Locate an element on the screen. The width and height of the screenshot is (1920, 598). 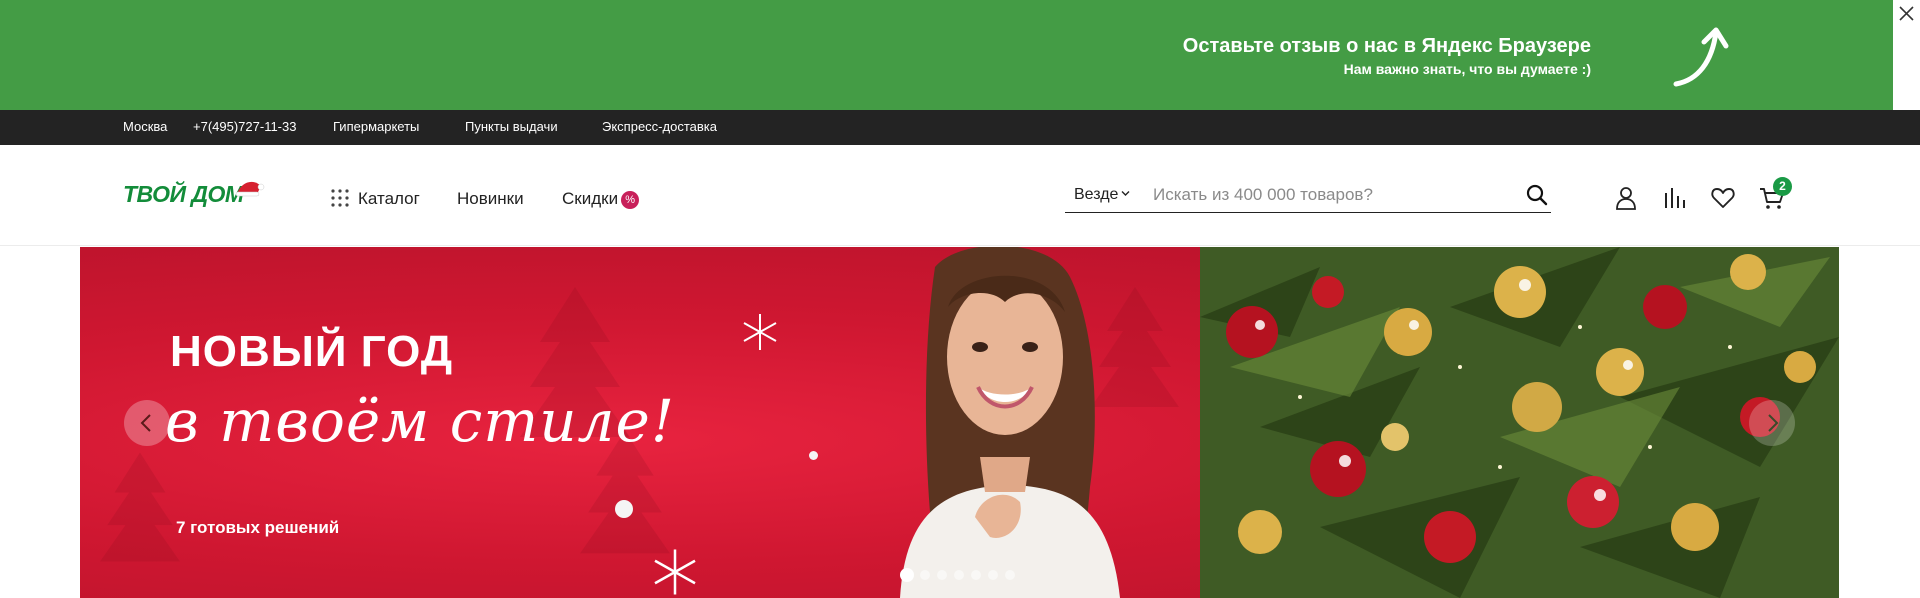
chevron-left-icon is located at coordinates (145, 423).